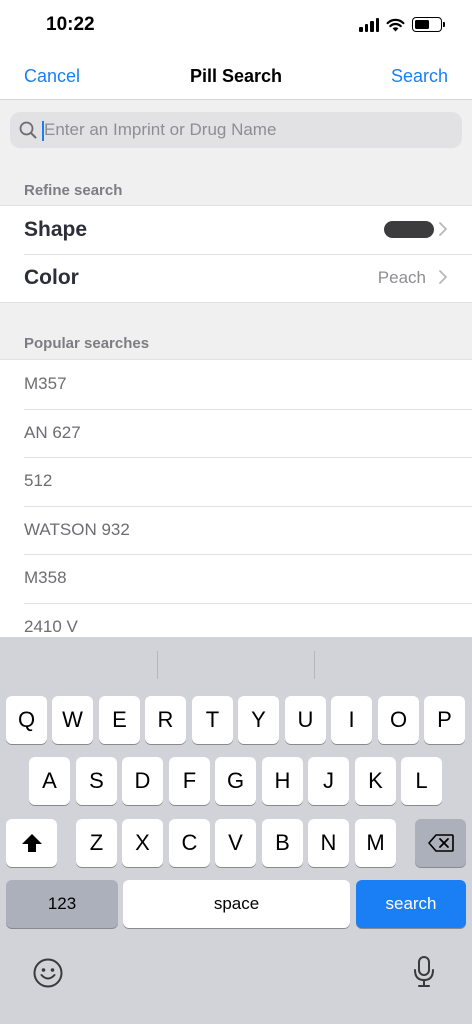  Describe the element at coordinates (421, 781) in the screenshot. I see `key-l: L` at that location.